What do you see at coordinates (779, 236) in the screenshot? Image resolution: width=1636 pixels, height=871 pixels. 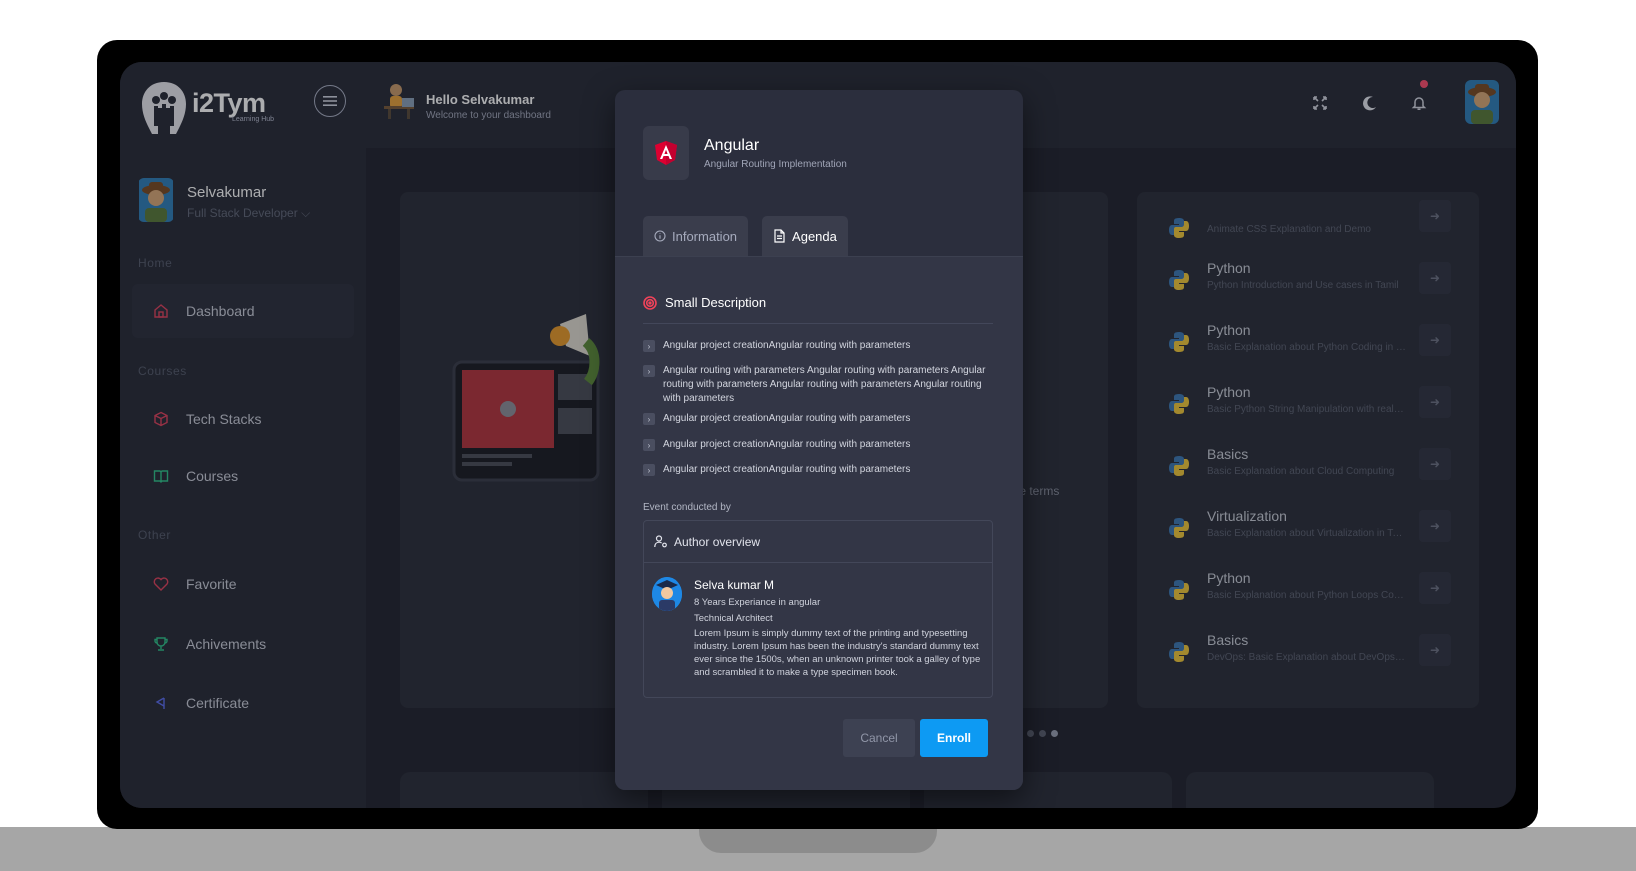 I see `document-icon` at bounding box center [779, 236].